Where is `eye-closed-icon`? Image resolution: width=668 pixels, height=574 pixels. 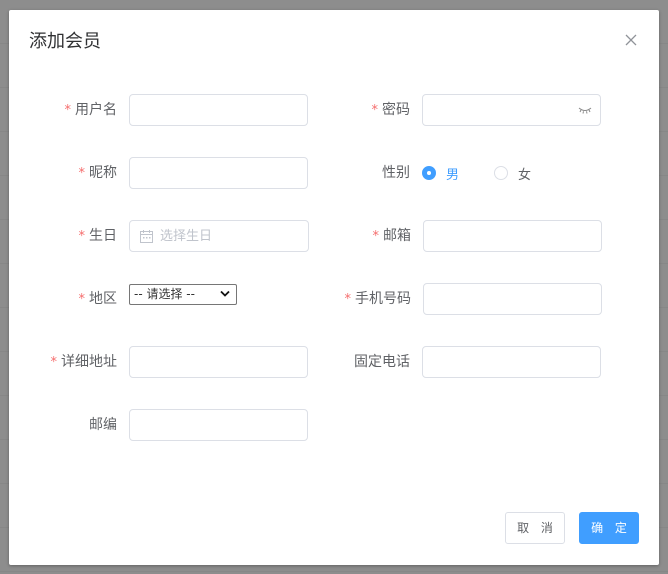
eye-closed-icon is located at coordinates (585, 110).